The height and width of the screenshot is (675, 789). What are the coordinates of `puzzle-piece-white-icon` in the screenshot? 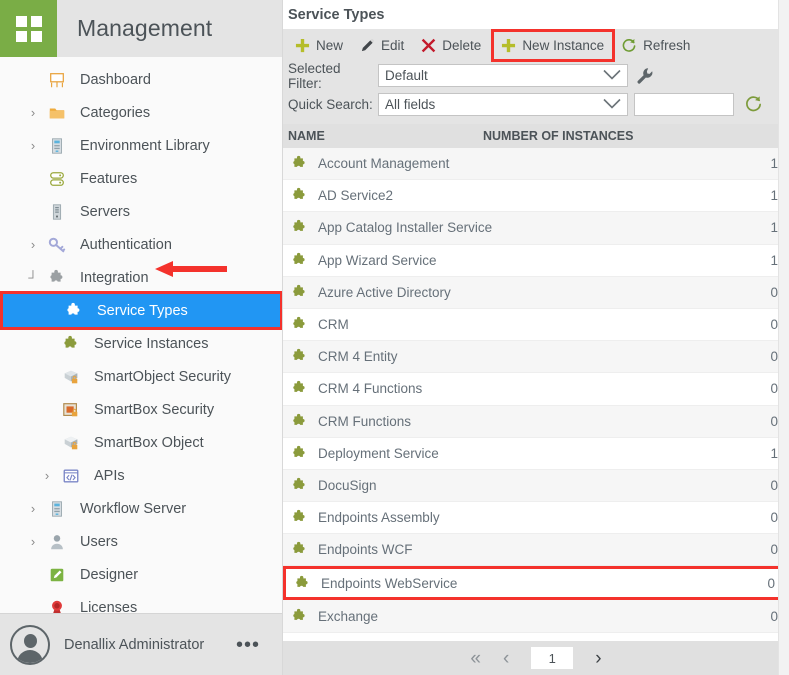 It's located at (74, 311).